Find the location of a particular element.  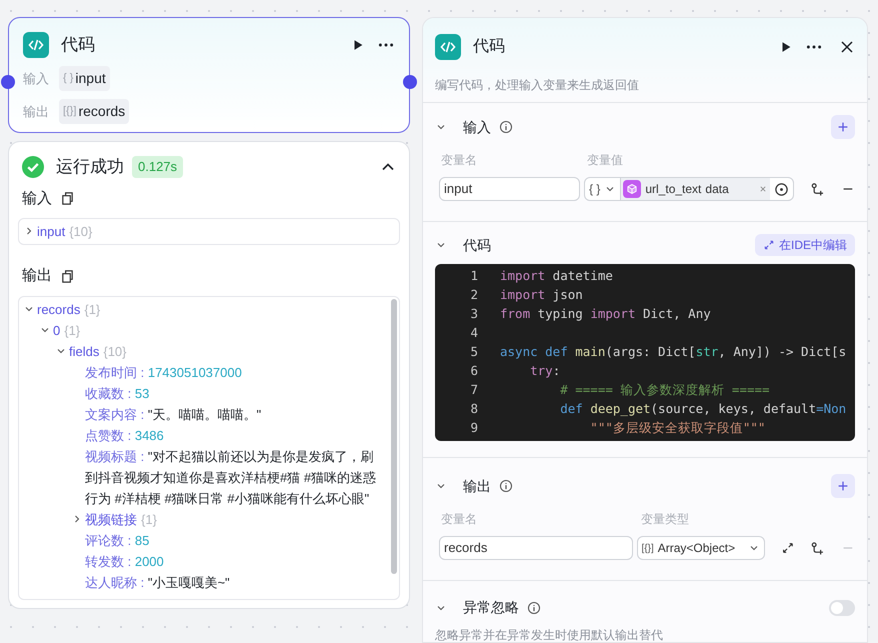

scrollbar is located at coordinates (394, 436).